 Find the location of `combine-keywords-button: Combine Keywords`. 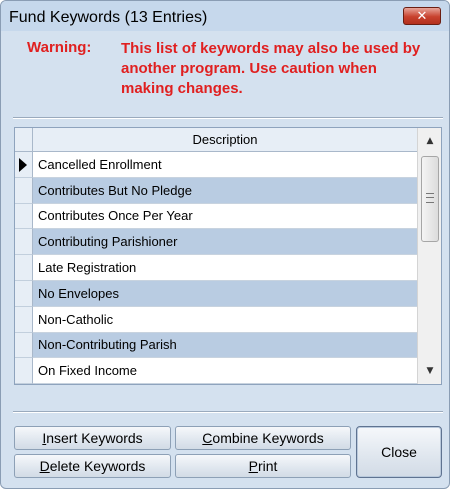

combine-keywords-button: Combine Keywords is located at coordinates (263, 438).